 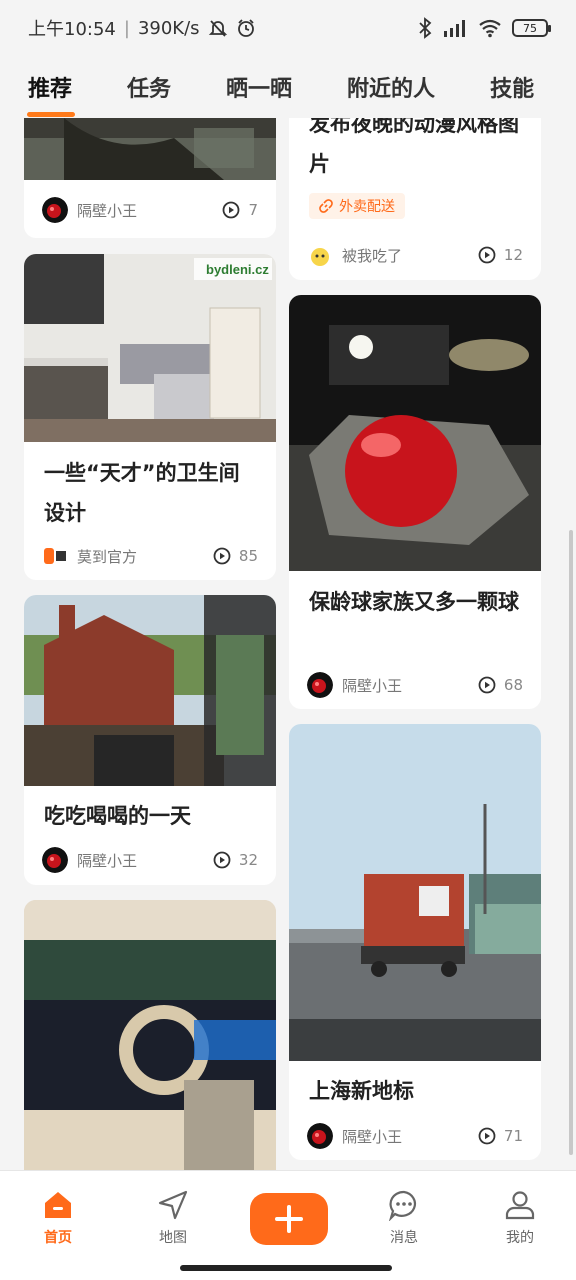 What do you see at coordinates (363, 87) in the screenshot?
I see `tab-nearby: 附近的人` at bounding box center [363, 87].